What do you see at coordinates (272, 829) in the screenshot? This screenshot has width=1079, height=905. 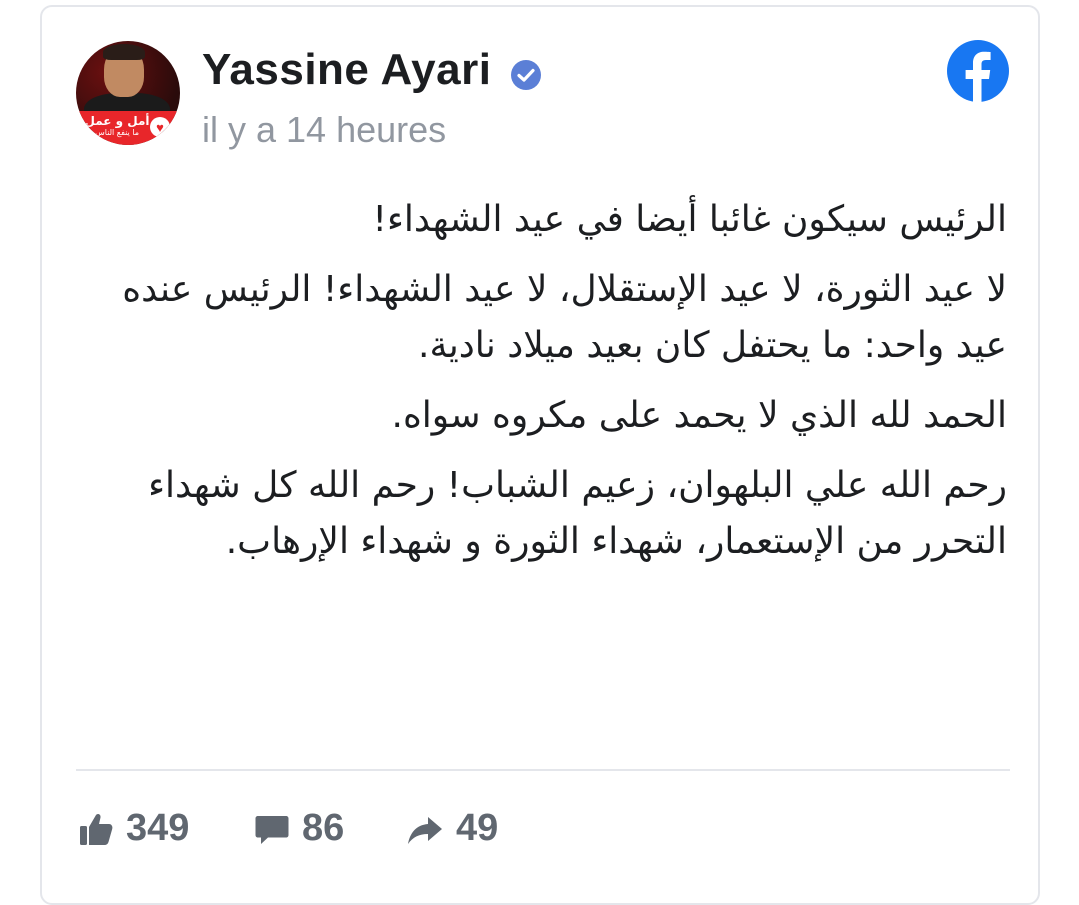 I see `comment-icon` at bounding box center [272, 829].